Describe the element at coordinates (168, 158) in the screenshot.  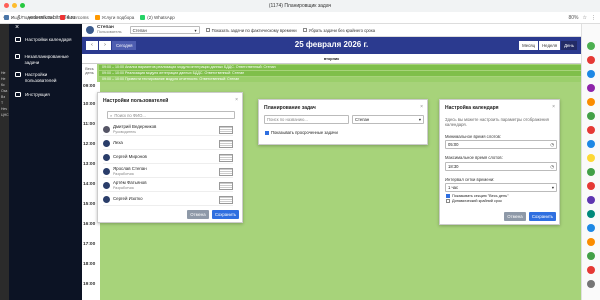
I see `user-row: Сергей Миронов` at that location.